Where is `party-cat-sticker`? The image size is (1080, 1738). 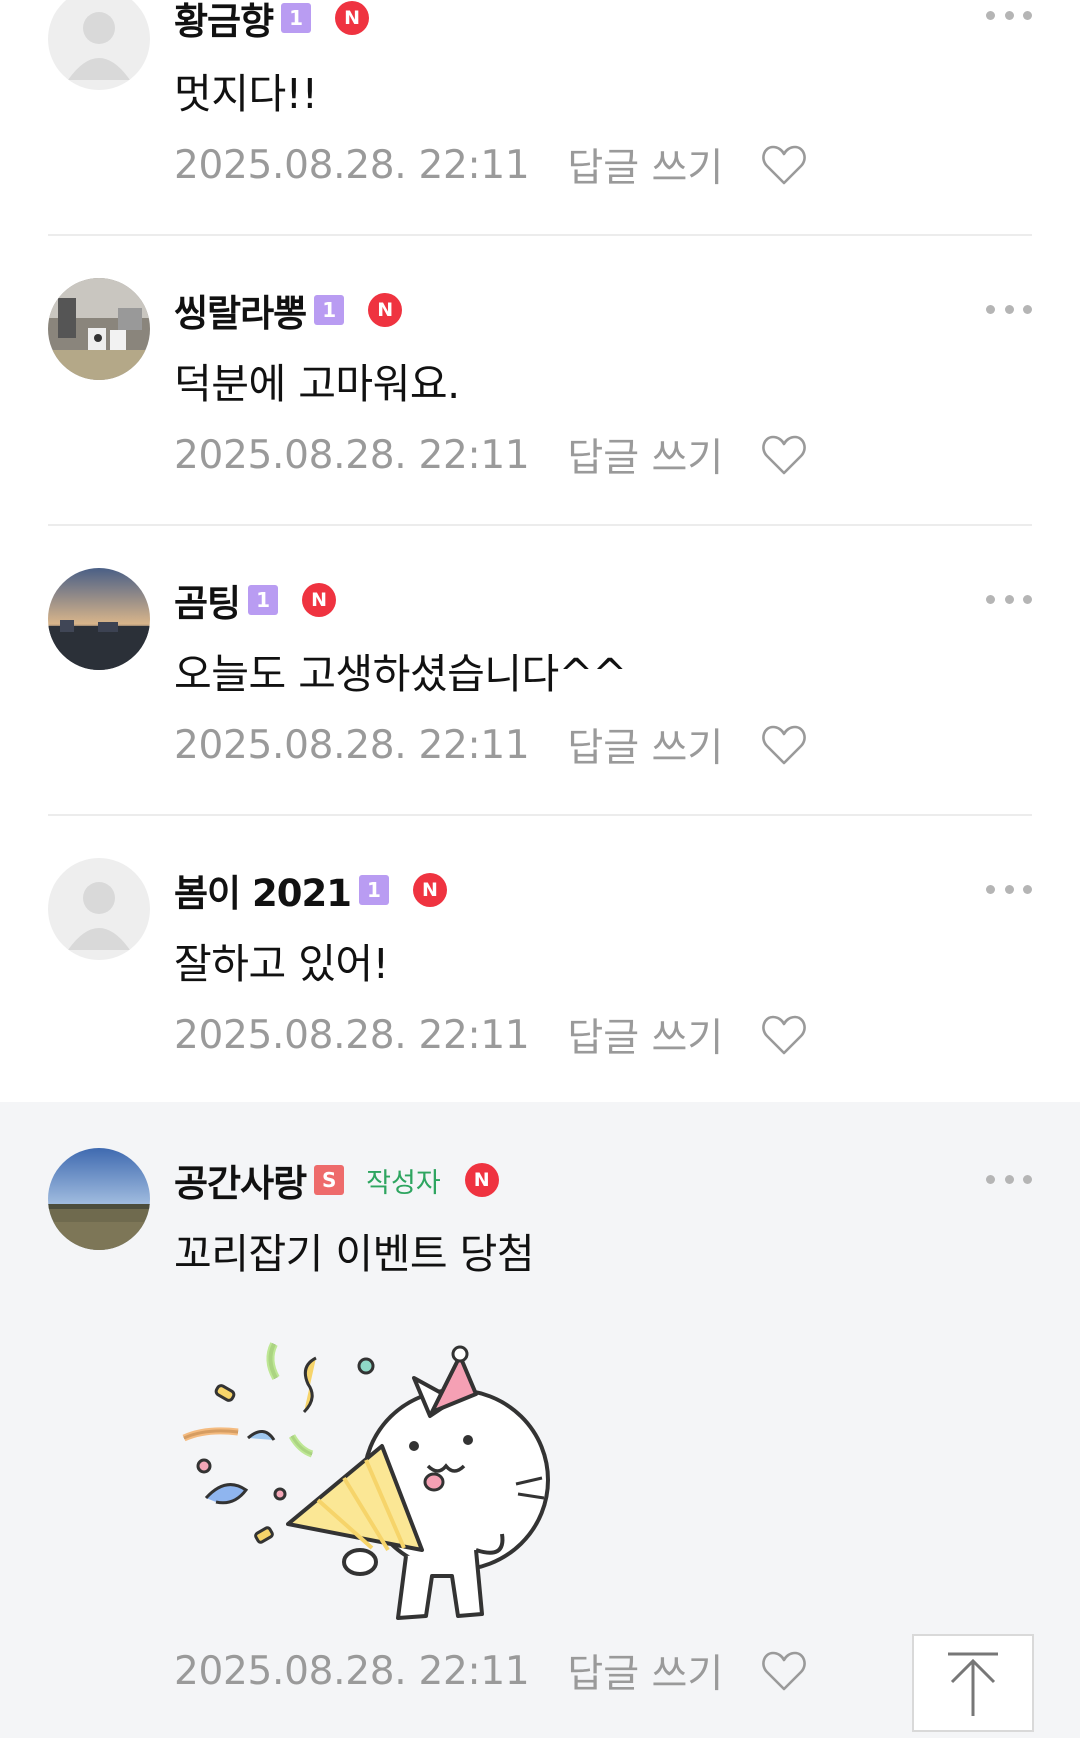 party-cat-sticker is located at coordinates (366, 1481).